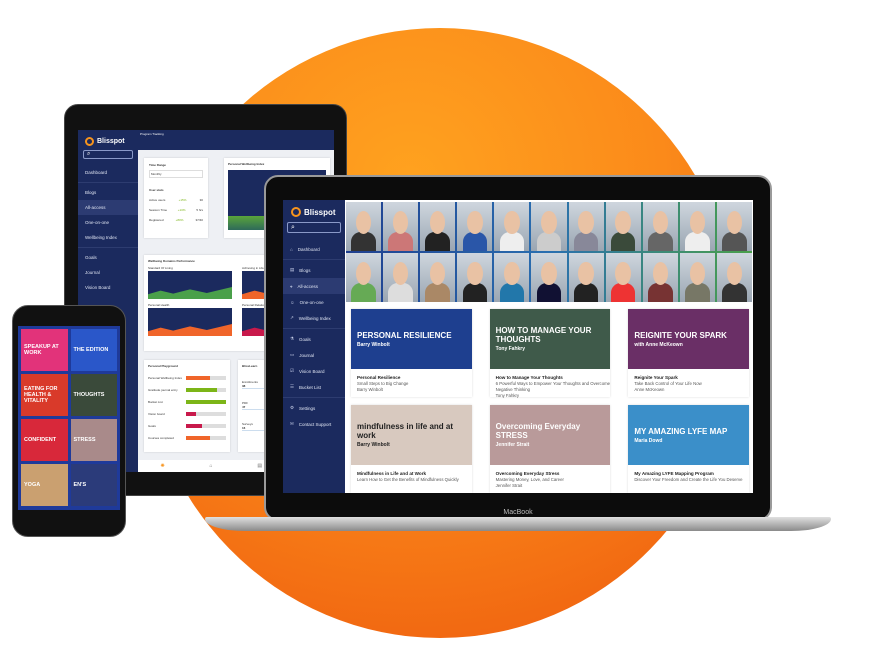 The width and height of the screenshot is (879, 651). I want to click on domain-chart: Personal Health, so click(190, 319).